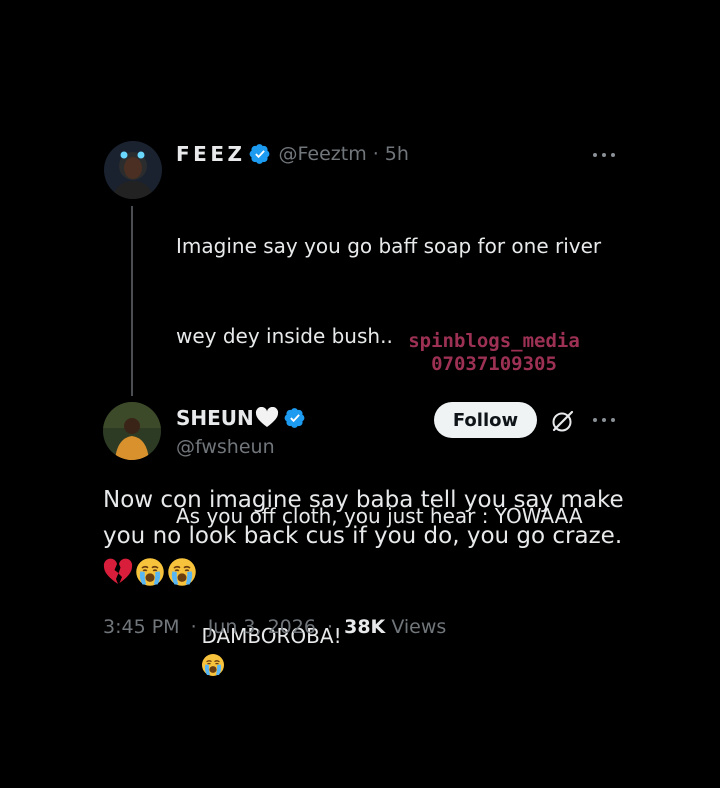 The width and height of the screenshot is (720, 788). I want to click on parent-time: 5h, so click(397, 154).